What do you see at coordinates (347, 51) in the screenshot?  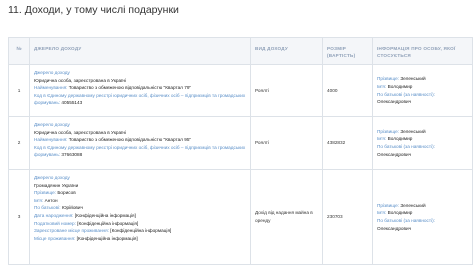 I see `header-amount: Розмір (вартість)` at bounding box center [347, 51].